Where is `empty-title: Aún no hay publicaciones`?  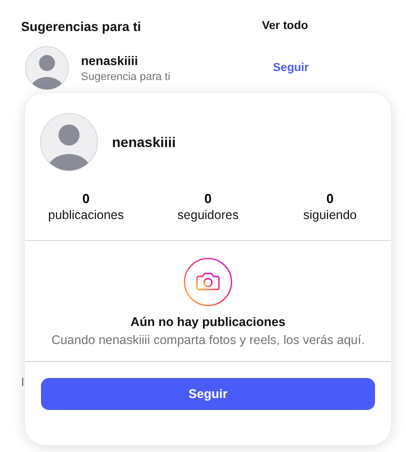
empty-title: Aún no hay publicaciones is located at coordinates (208, 322).